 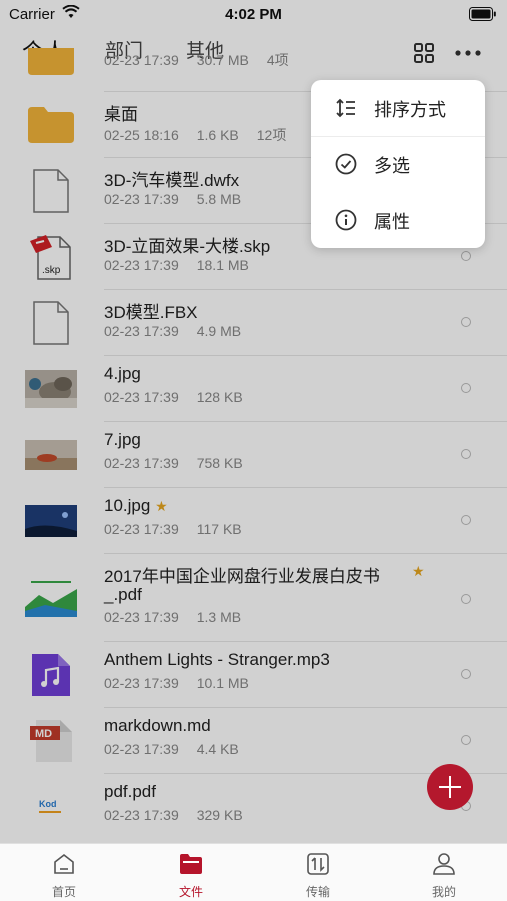 I want to click on menu-item-properties: 属性, so click(x=398, y=220).